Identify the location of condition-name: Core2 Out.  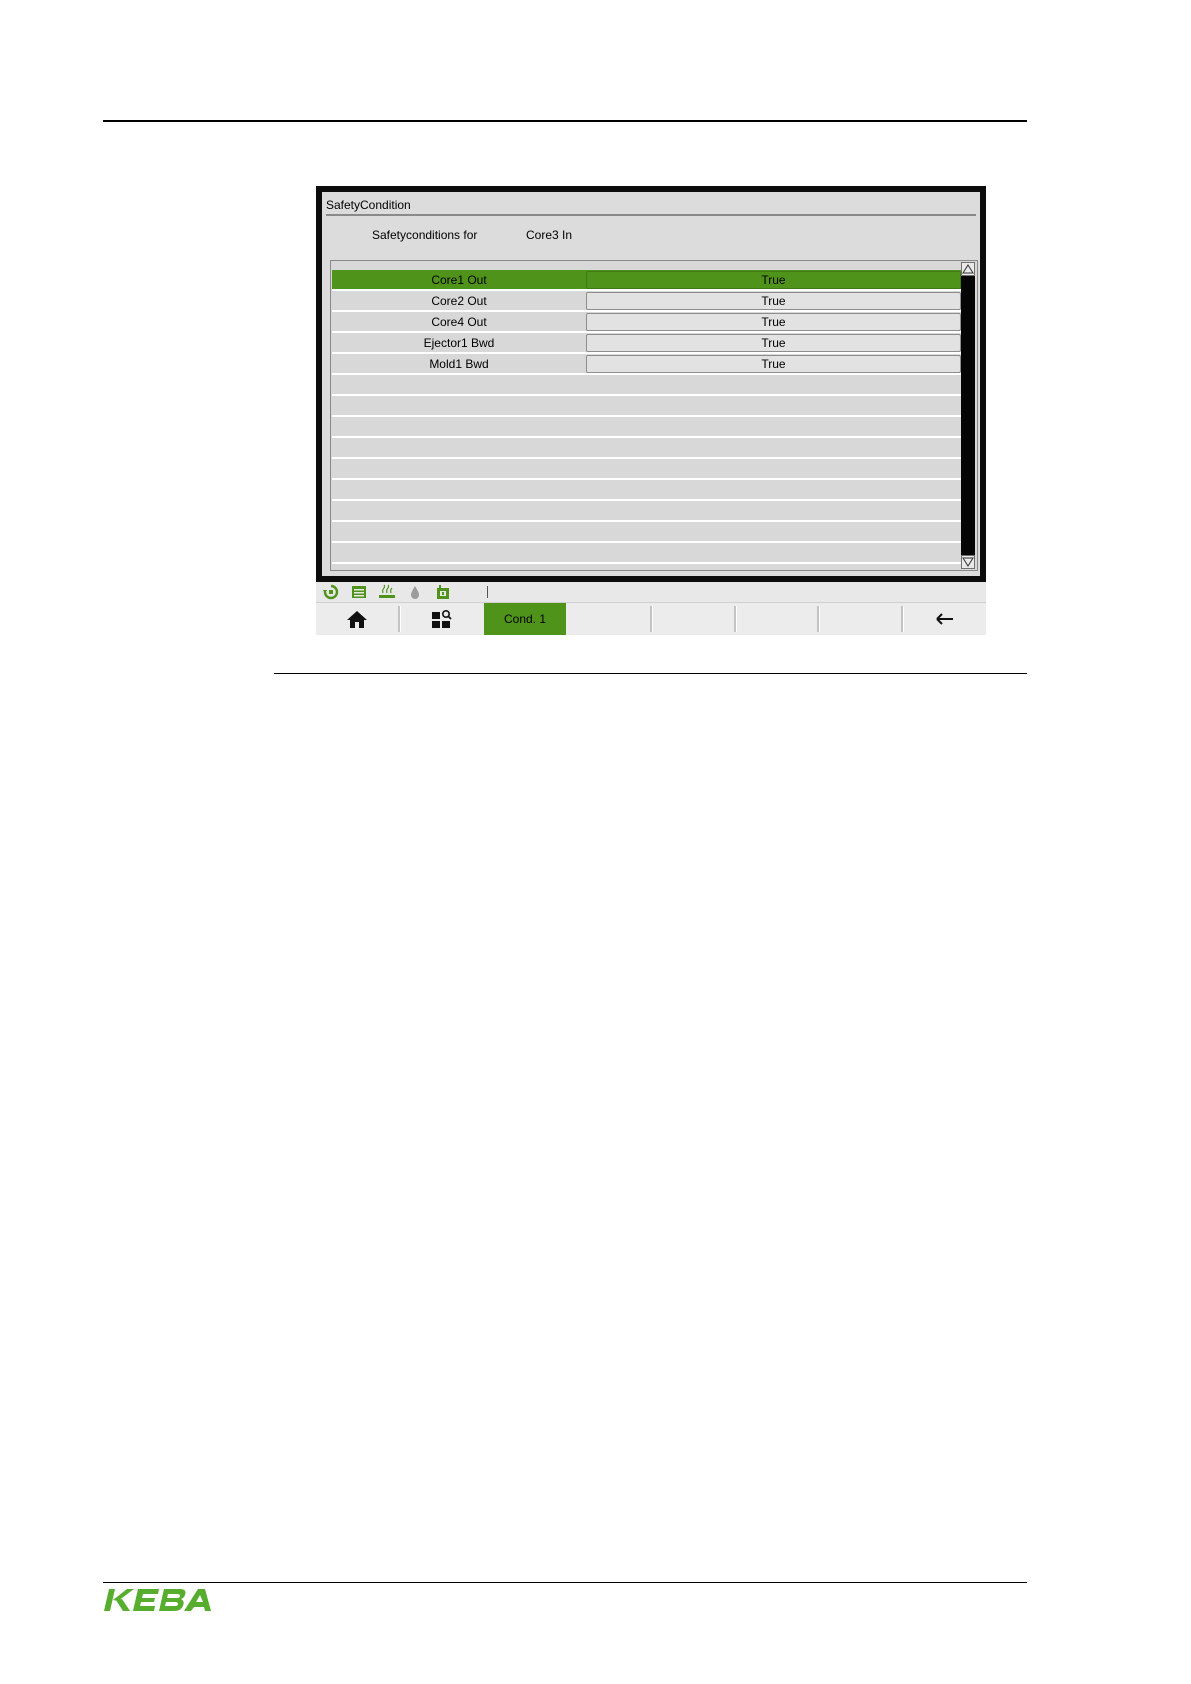
(459, 300).